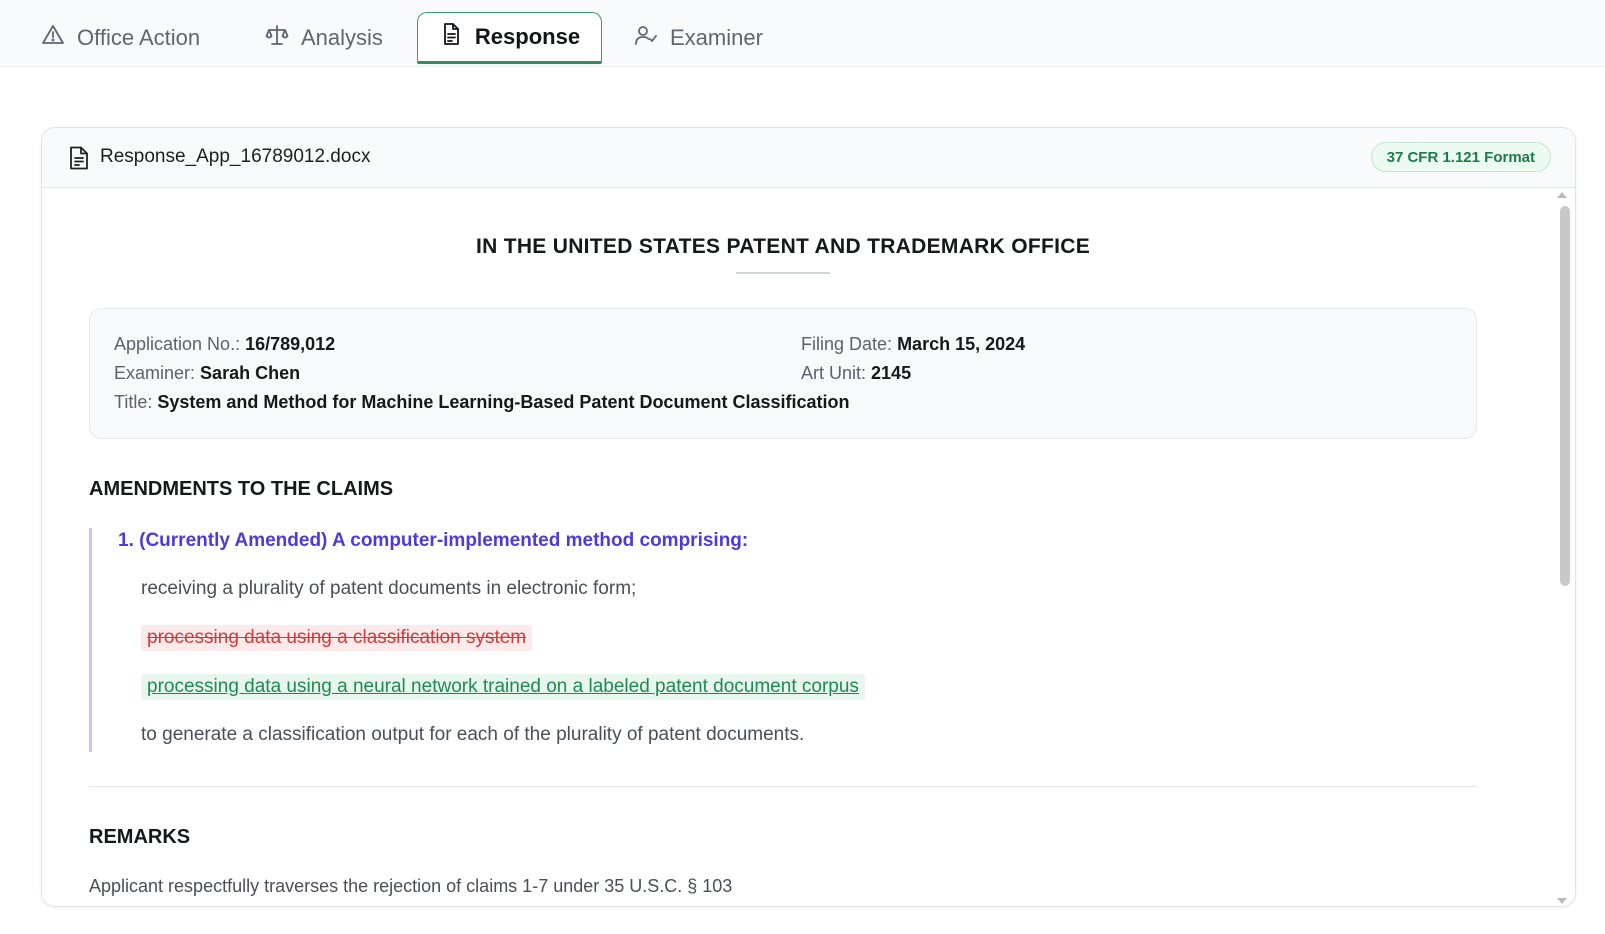 The image size is (1605, 934). I want to click on amendments-heading: AMENDMENTS TO THE CLAIMS, so click(241, 489).